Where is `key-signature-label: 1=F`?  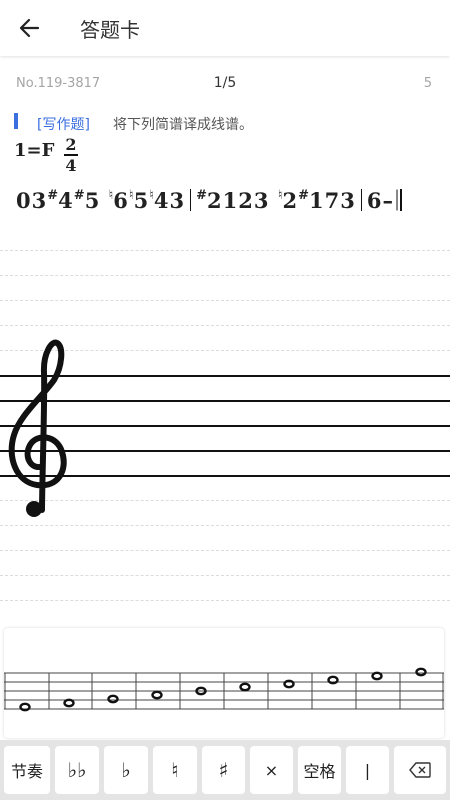 key-signature-label: 1=F is located at coordinates (34, 150).